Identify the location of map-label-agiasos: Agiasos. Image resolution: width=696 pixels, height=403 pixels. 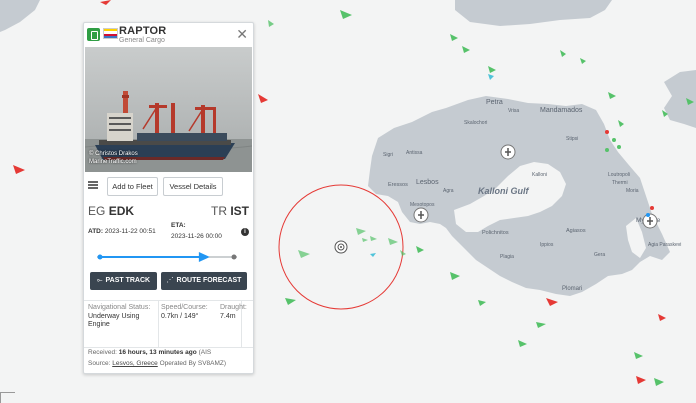
(576, 231).